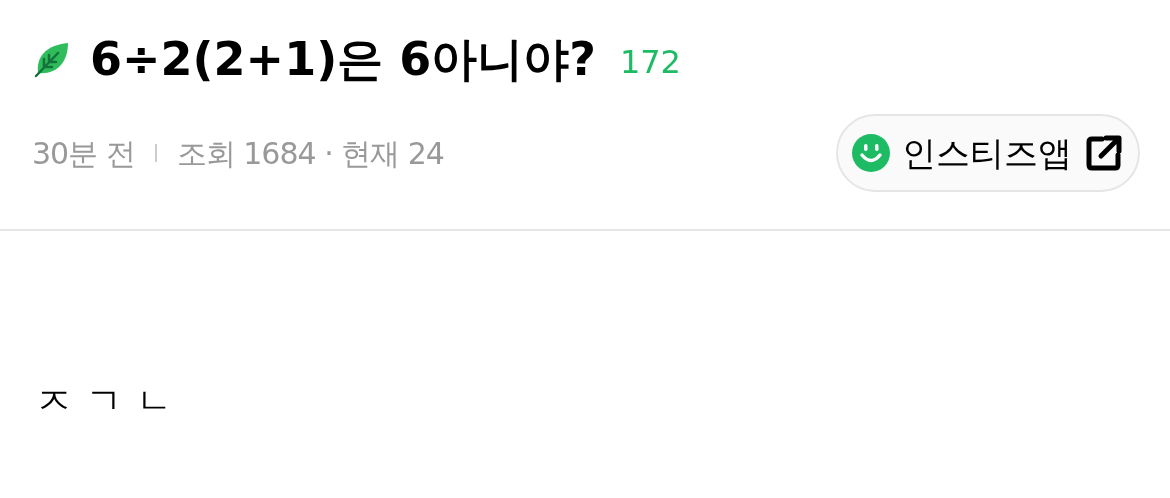  Describe the element at coordinates (83, 153) in the screenshot. I see `post-time: 30분 전` at that location.